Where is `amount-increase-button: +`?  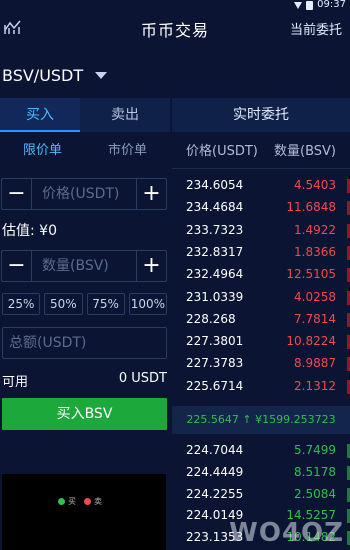 amount-increase-button: + is located at coordinates (151, 266).